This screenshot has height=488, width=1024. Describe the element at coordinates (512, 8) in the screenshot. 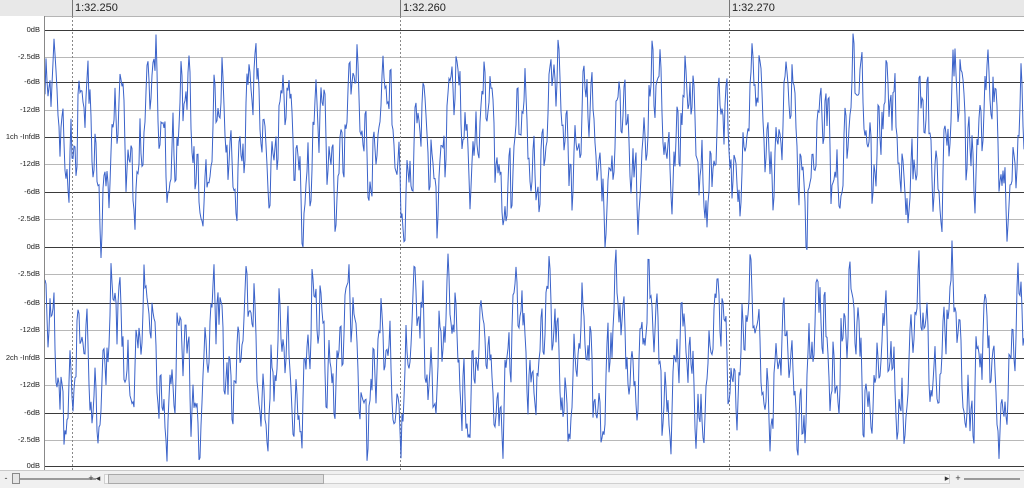

I see `time-ruler: 1:32.250 1:32.260 1:32.270` at that location.